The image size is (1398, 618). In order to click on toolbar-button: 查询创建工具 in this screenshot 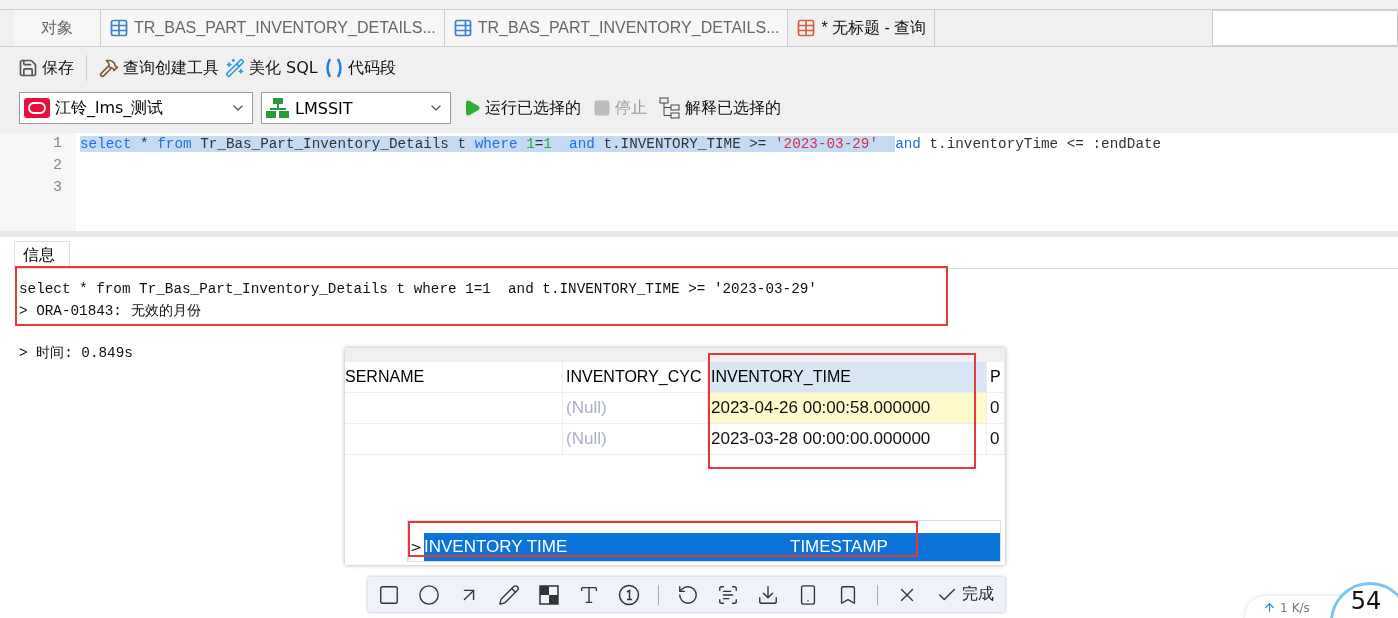, I will do `click(159, 68)`.